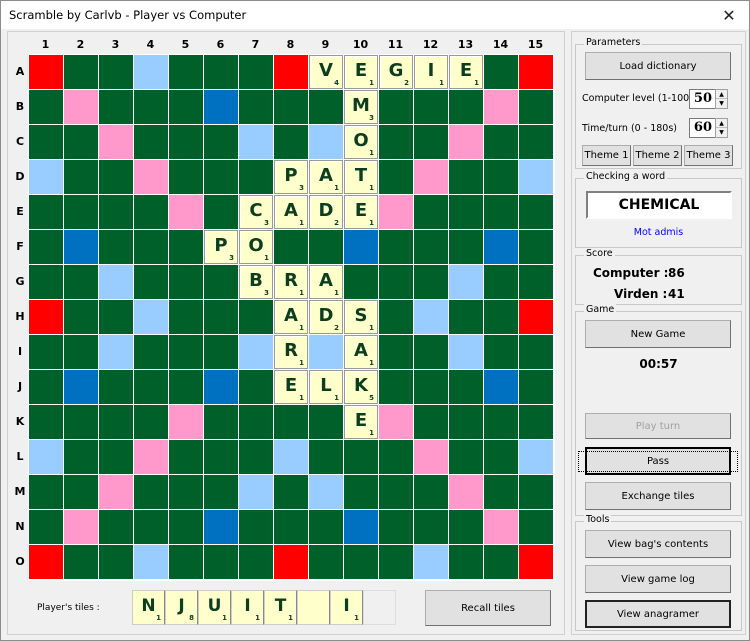 The height and width of the screenshot is (641, 750). I want to click on view-anagramer-button: View anagramer, so click(658, 614).